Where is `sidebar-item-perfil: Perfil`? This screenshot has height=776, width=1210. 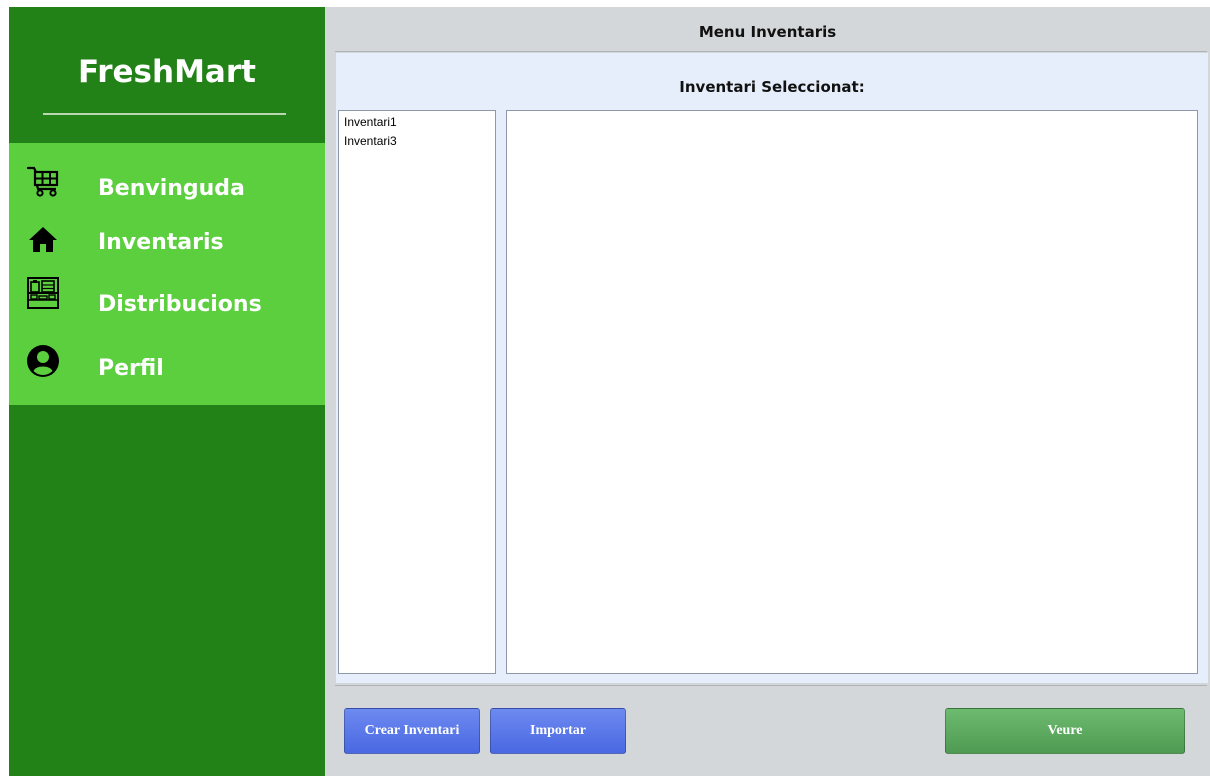
sidebar-item-perfil: Perfil is located at coordinates (167, 369).